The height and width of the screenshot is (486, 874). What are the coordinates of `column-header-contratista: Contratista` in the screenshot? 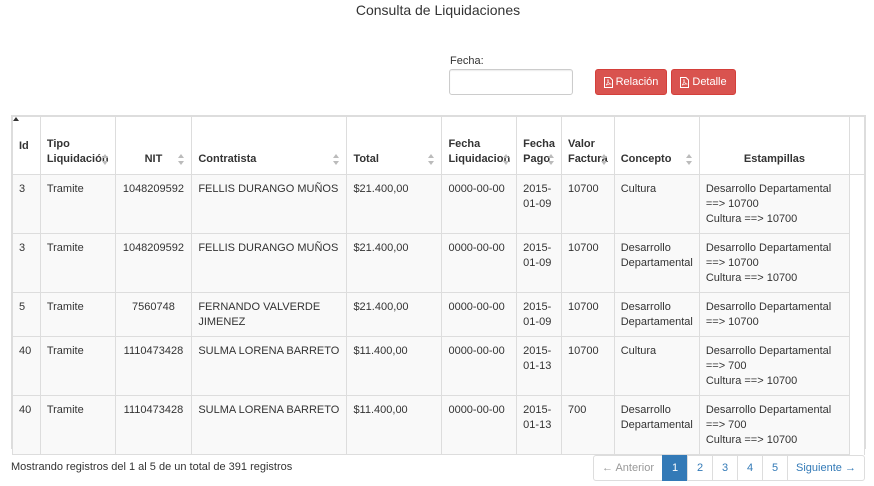 It's located at (269, 145).